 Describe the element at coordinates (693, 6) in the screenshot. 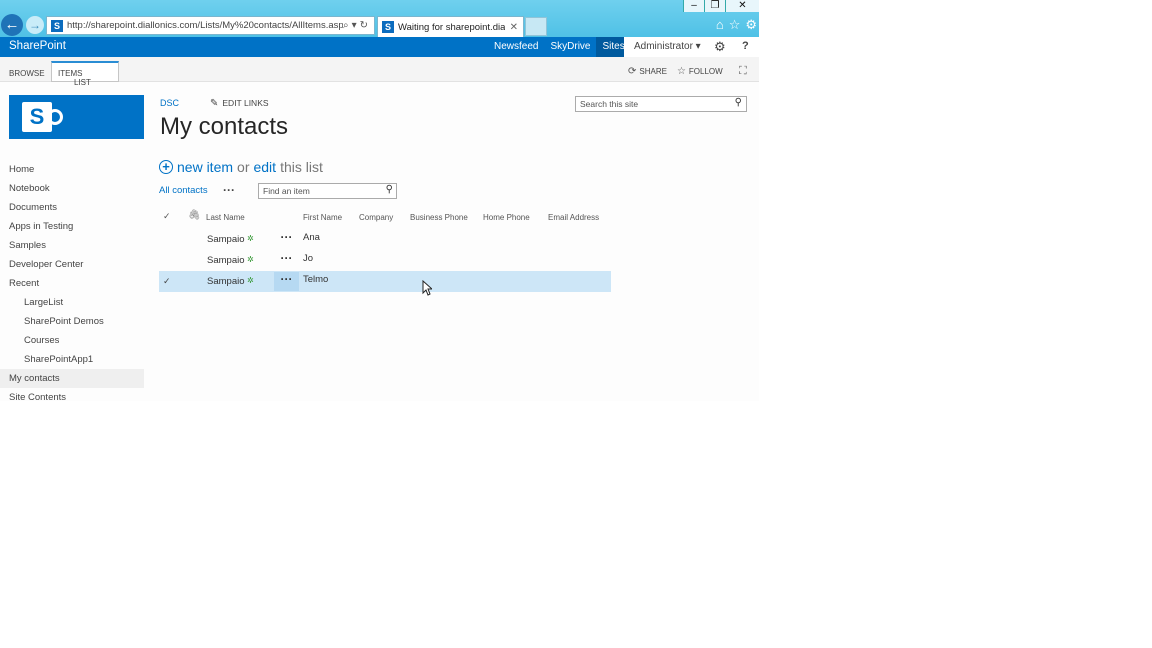

I see `minimize-button: ‒` at that location.